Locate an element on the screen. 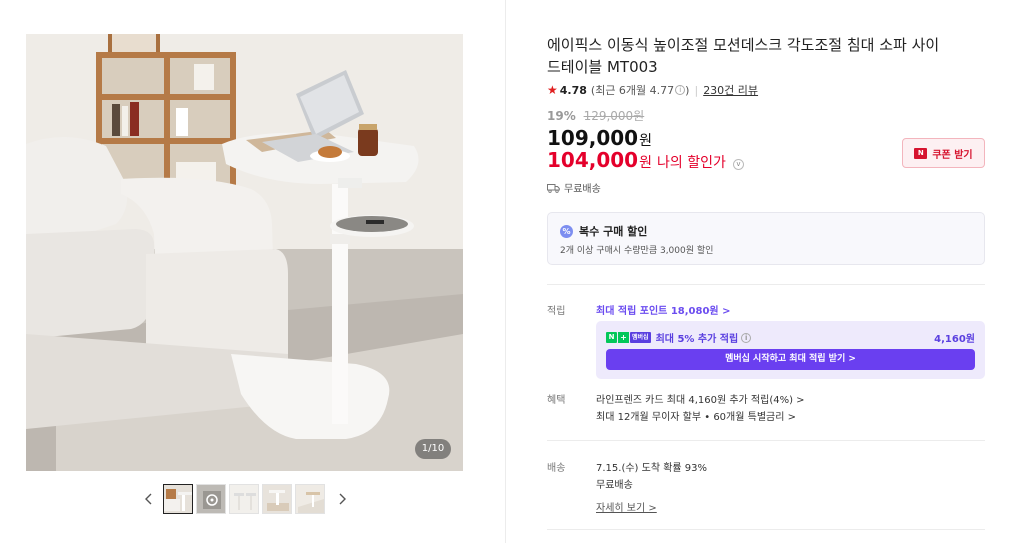 The height and width of the screenshot is (543, 1024). sale-price-unit: 원 is located at coordinates (645, 141).